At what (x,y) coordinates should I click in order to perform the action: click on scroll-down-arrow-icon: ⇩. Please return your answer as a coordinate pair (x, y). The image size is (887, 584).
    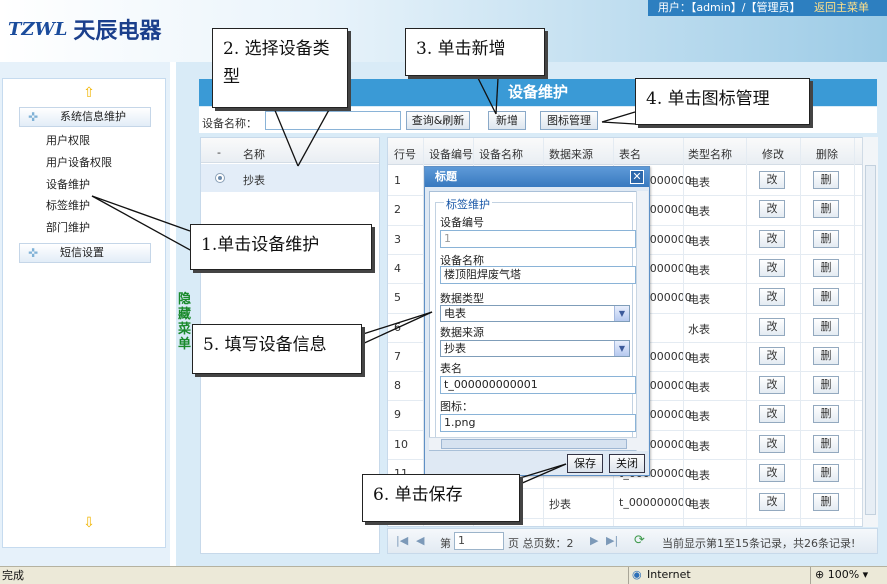
    Looking at the image, I should click on (89, 523).